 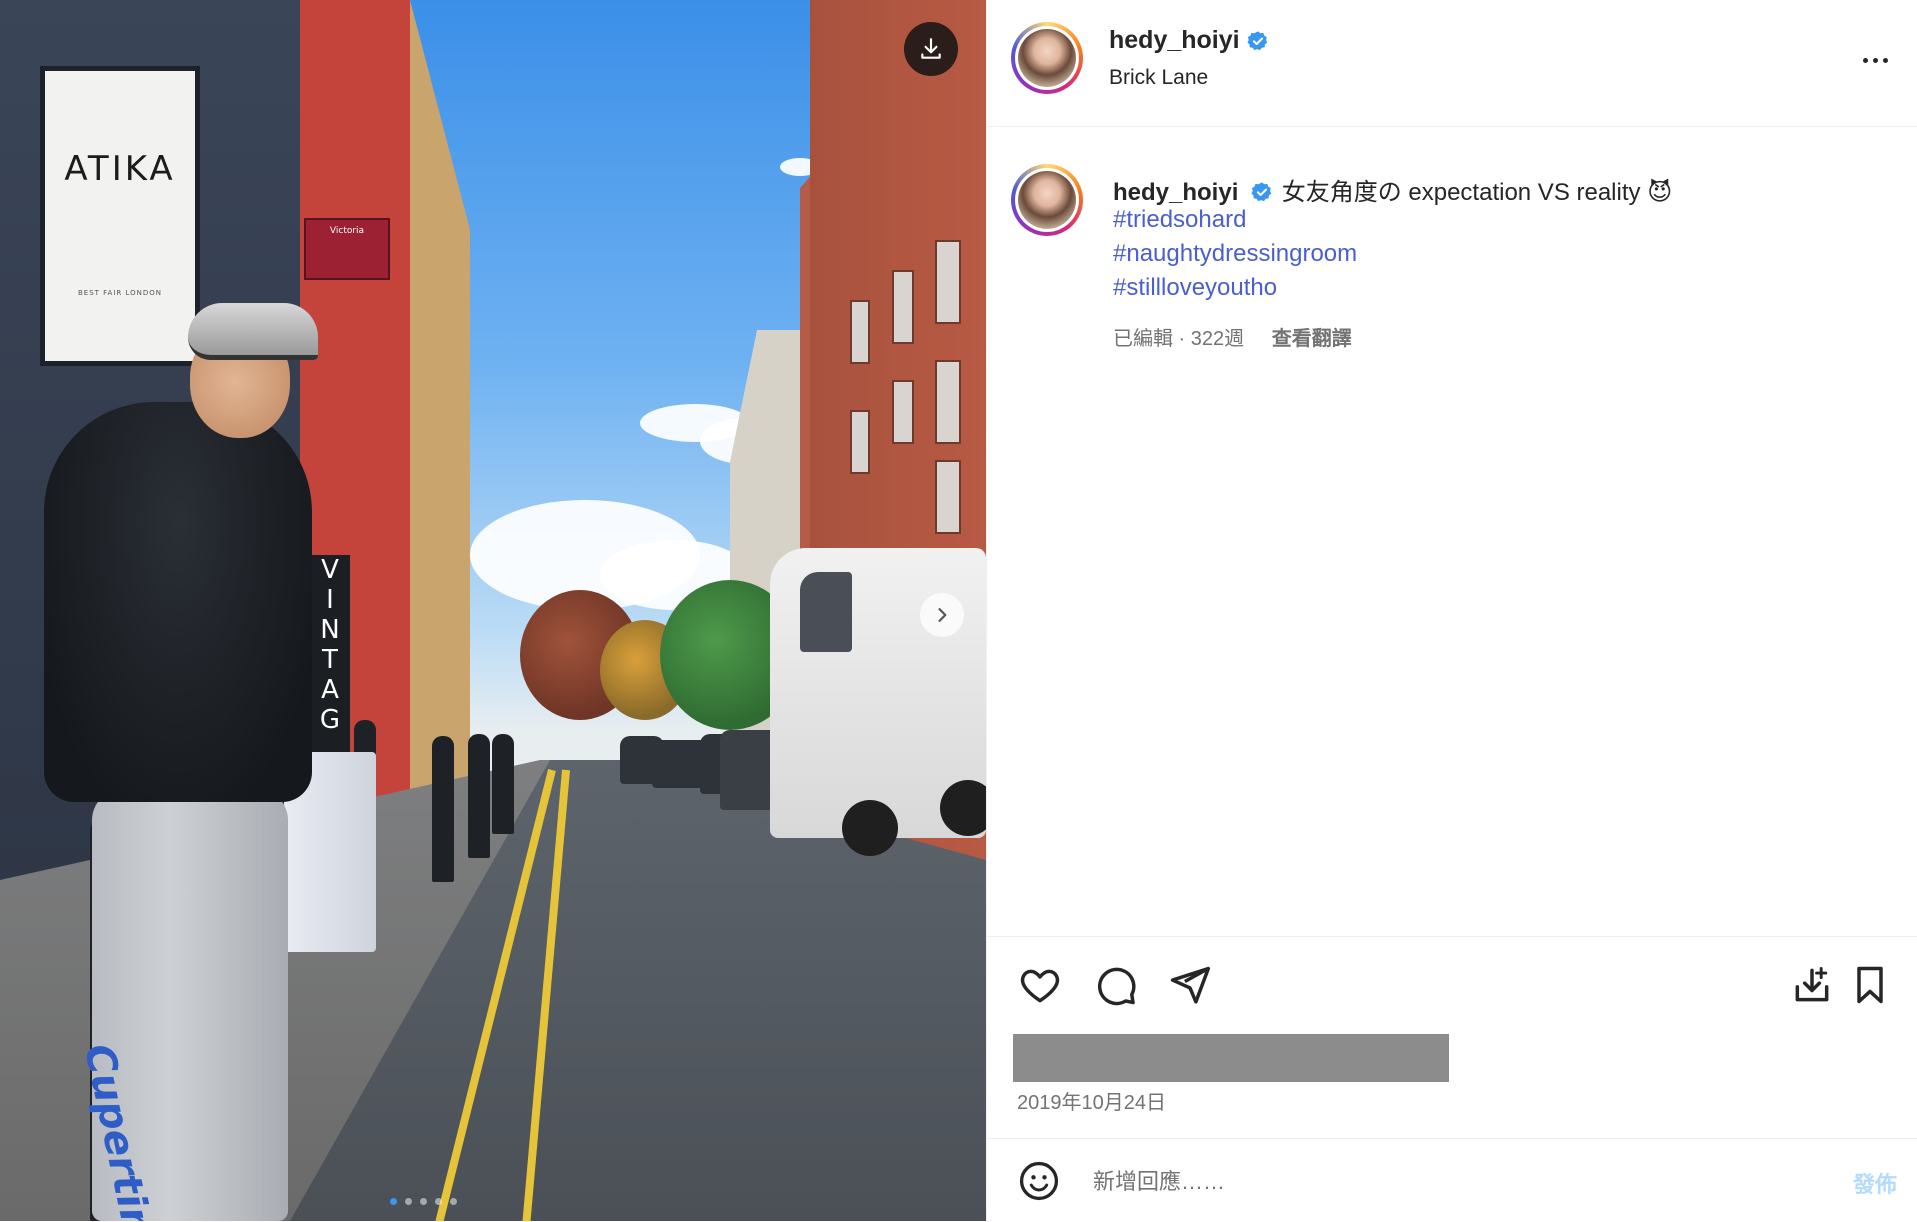 I want to click on avatar, so click(x=1047, y=58).